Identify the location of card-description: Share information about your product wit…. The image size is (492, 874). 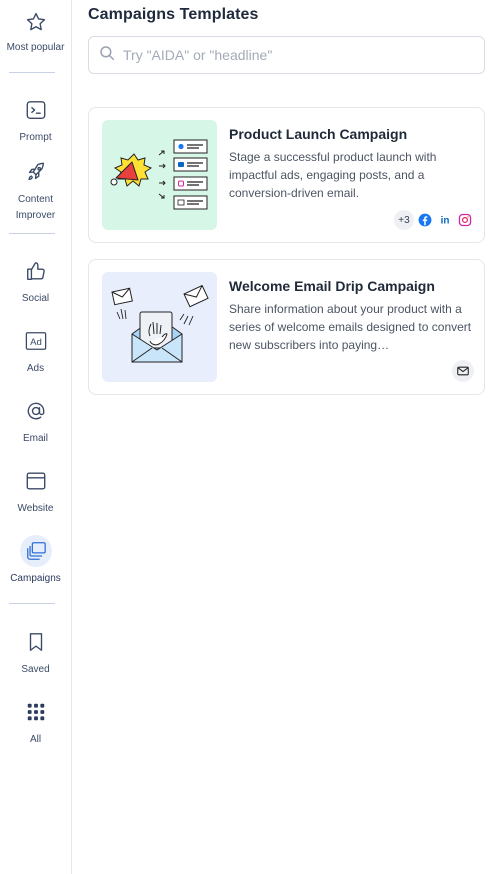
(350, 327).